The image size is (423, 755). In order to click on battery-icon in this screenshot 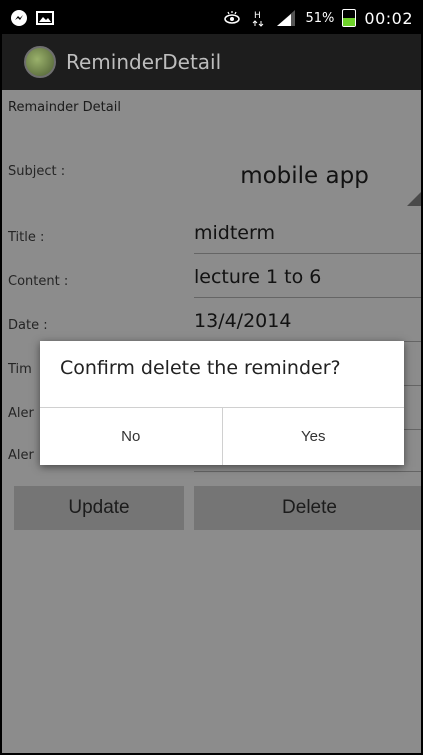, I will do `click(349, 18)`.